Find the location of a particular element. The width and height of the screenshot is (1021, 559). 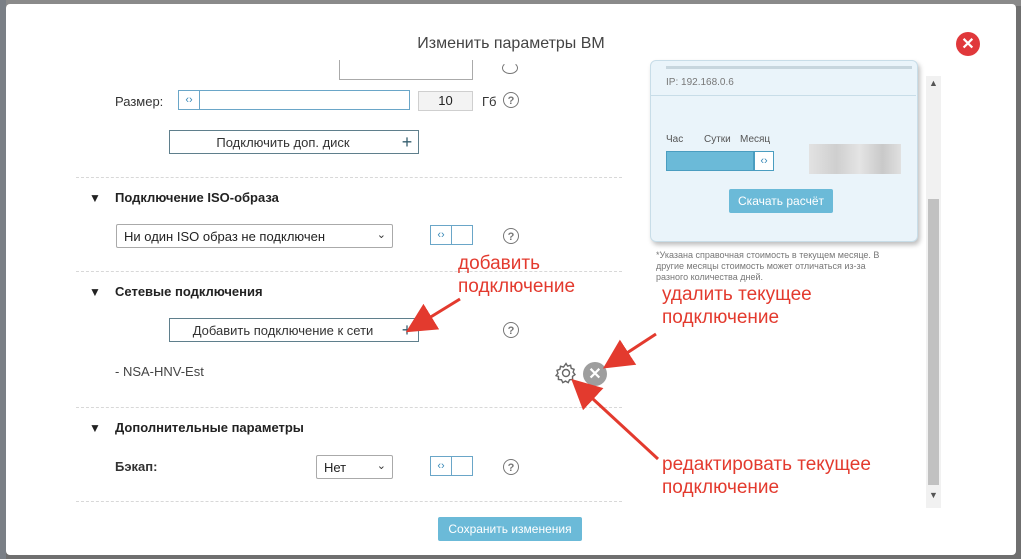

arrow-to-delete-icon is located at coordinates (629, 350).